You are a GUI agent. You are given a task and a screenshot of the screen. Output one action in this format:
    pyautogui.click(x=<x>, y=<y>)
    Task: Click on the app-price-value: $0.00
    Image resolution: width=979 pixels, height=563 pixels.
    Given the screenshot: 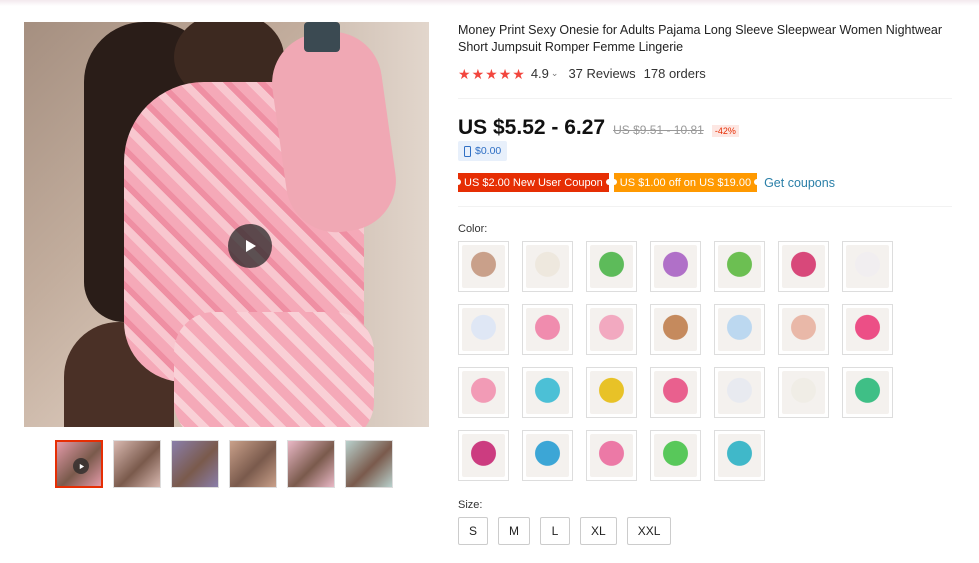 What is the action you would take?
    pyautogui.click(x=488, y=151)
    